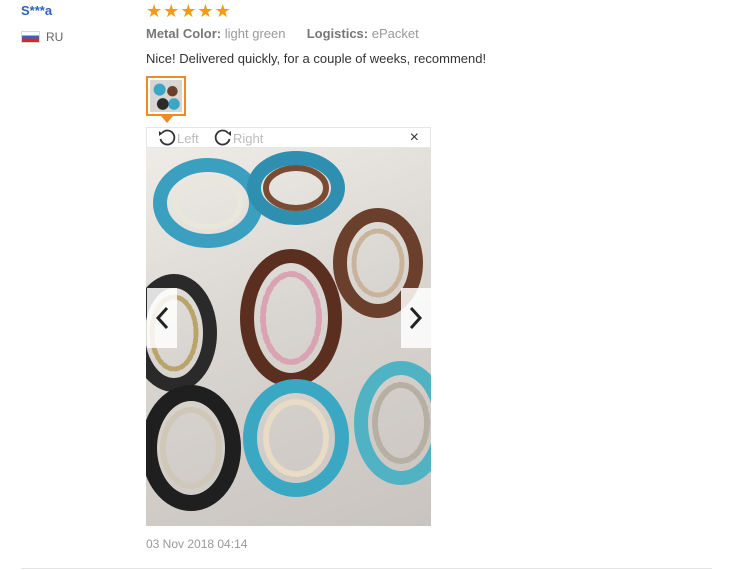 This screenshot has height=571, width=734. Describe the element at coordinates (36, 10) in the screenshot. I see `reviewer-name: S***a` at that location.